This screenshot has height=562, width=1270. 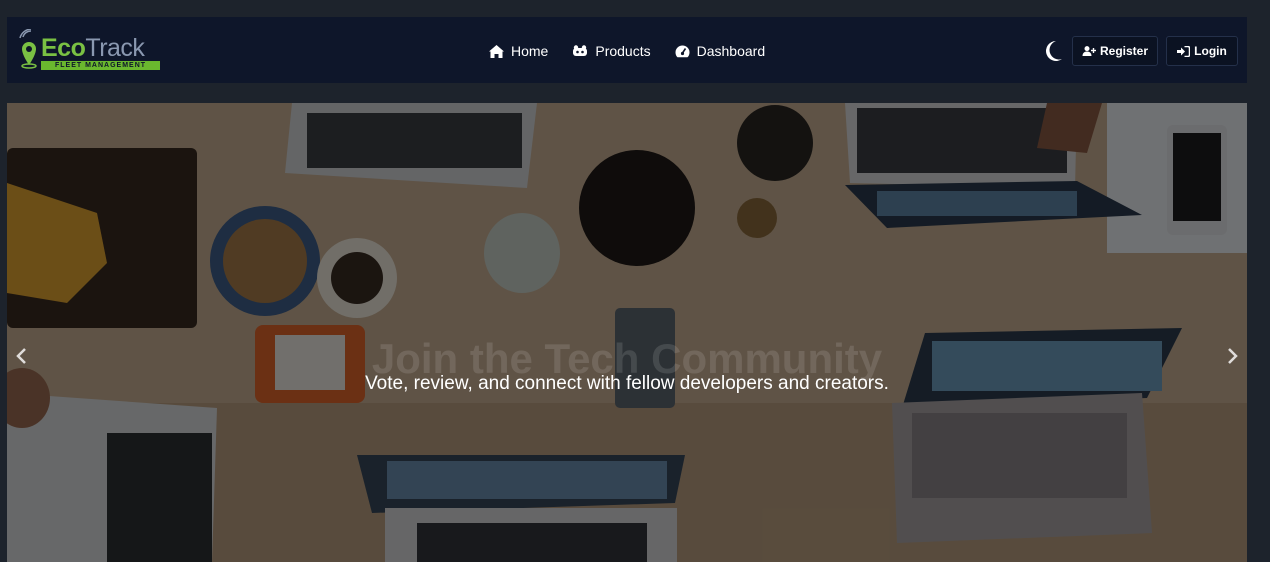 What do you see at coordinates (1210, 51) in the screenshot?
I see `login-button-label: Login` at bounding box center [1210, 51].